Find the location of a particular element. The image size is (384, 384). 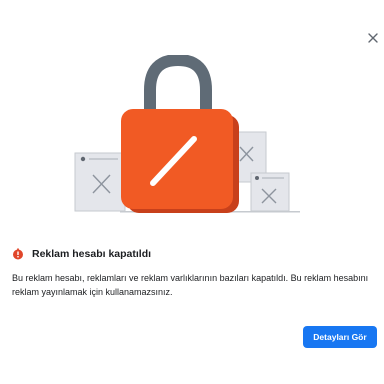

see-details-button: Detayları Gör is located at coordinates (340, 337).